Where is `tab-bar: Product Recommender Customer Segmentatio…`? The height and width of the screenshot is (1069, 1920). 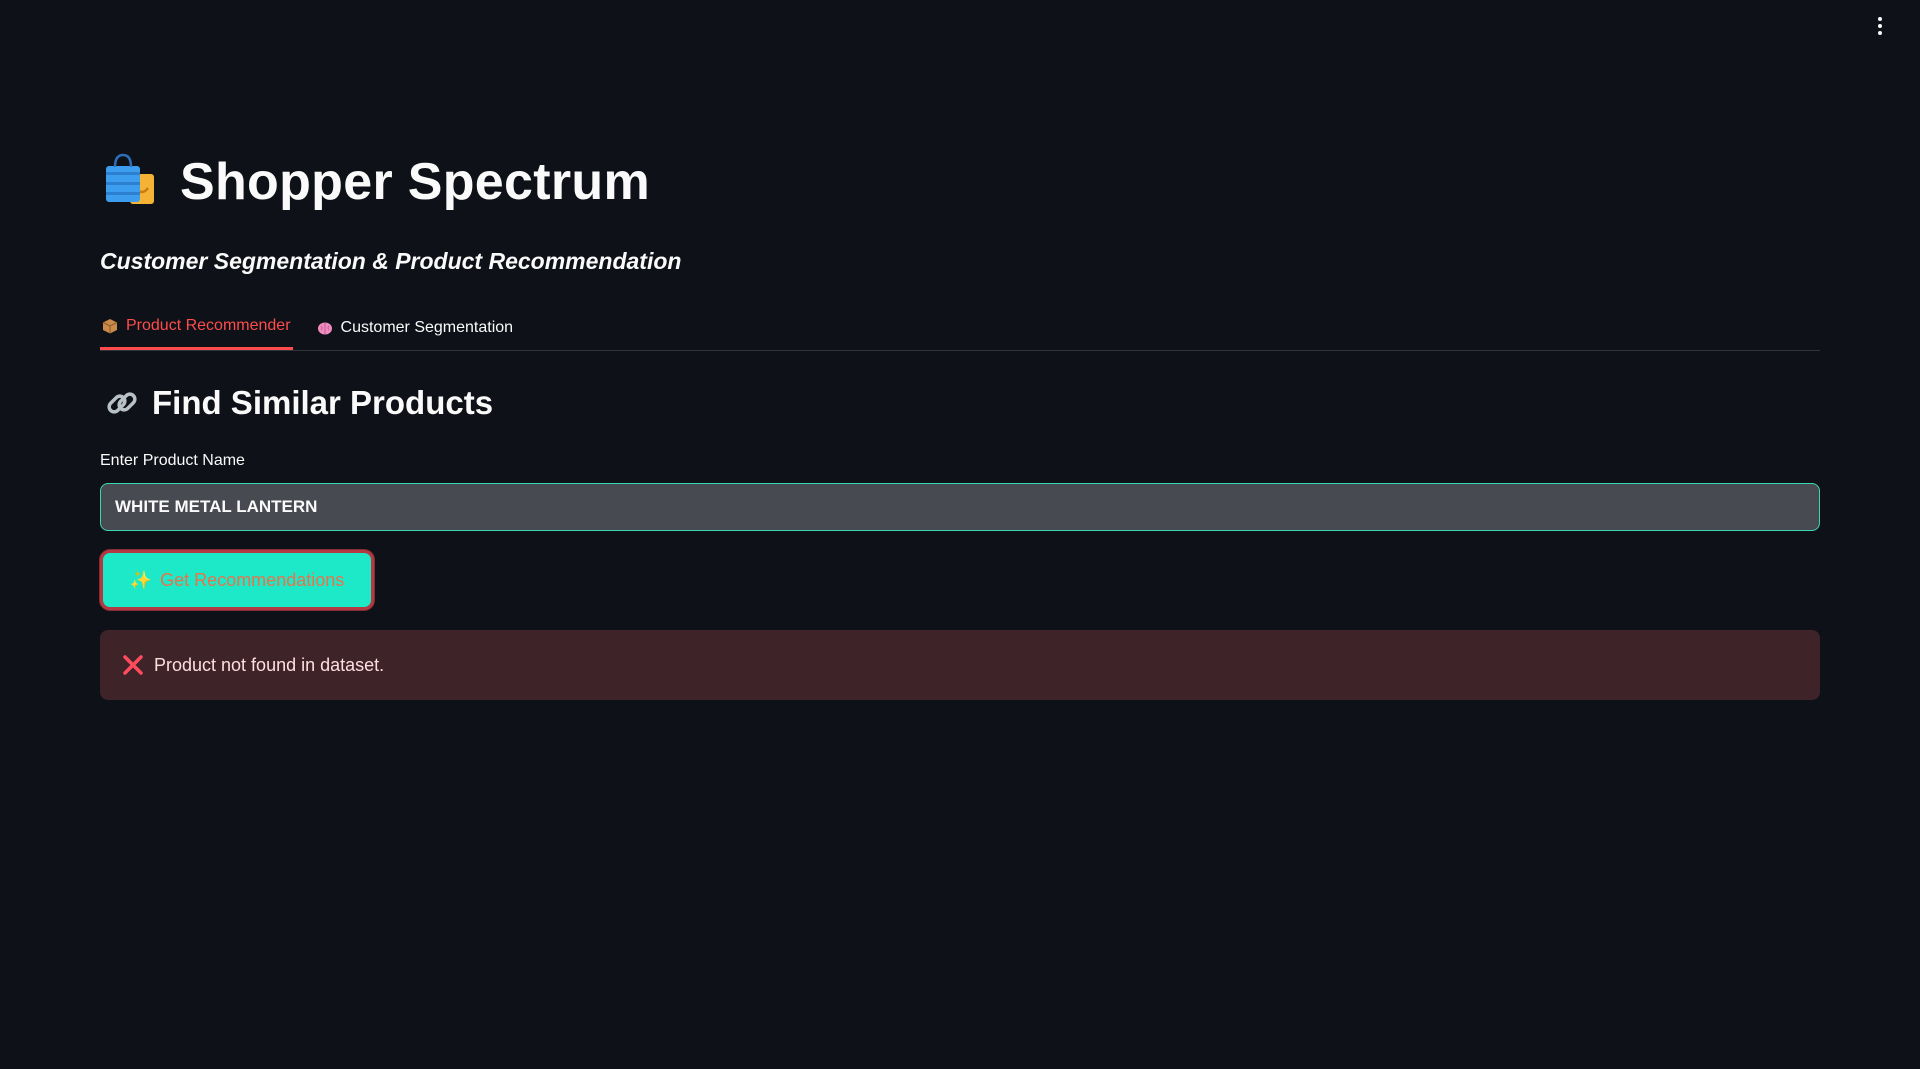
tab-bar: Product Recommender Customer Segmentatio… is located at coordinates (960, 328).